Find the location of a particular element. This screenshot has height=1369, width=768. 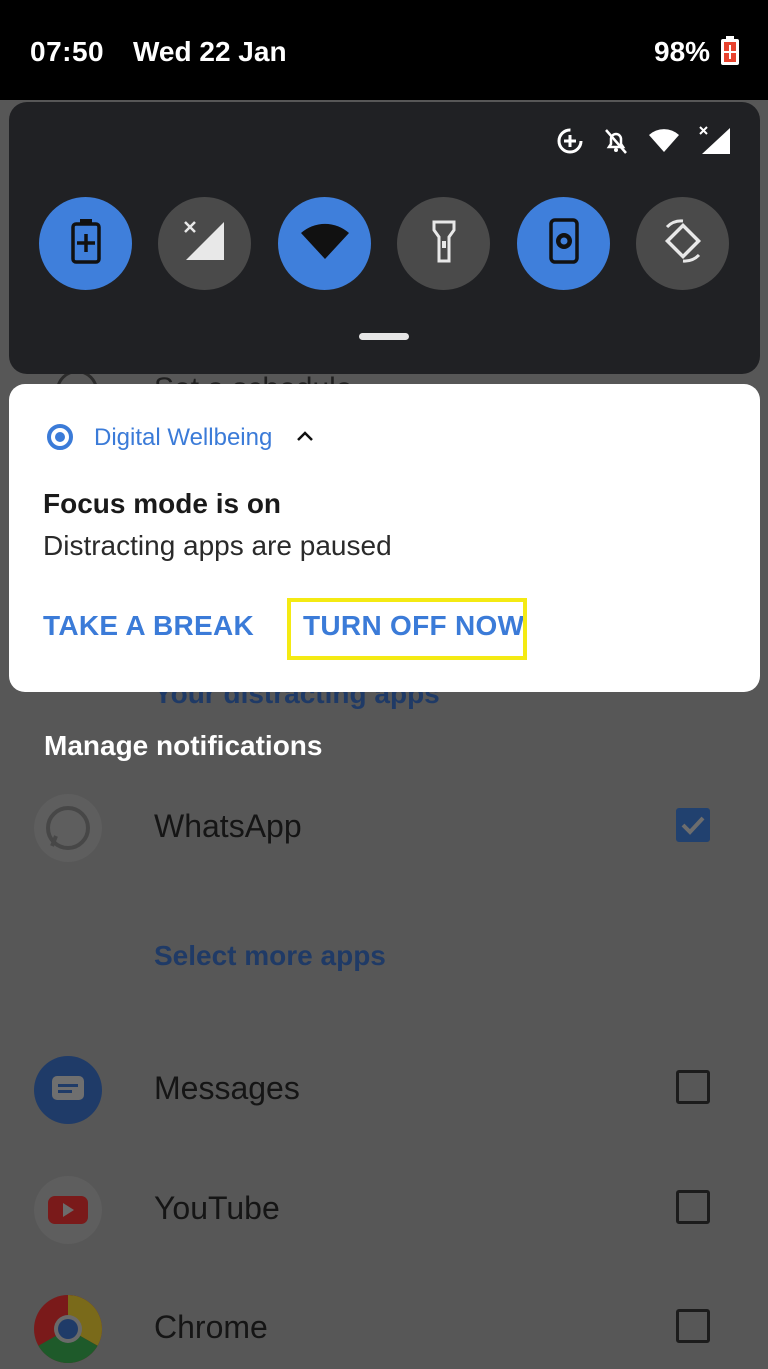

app-name: WhatsApp is located at coordinates (228, 826).